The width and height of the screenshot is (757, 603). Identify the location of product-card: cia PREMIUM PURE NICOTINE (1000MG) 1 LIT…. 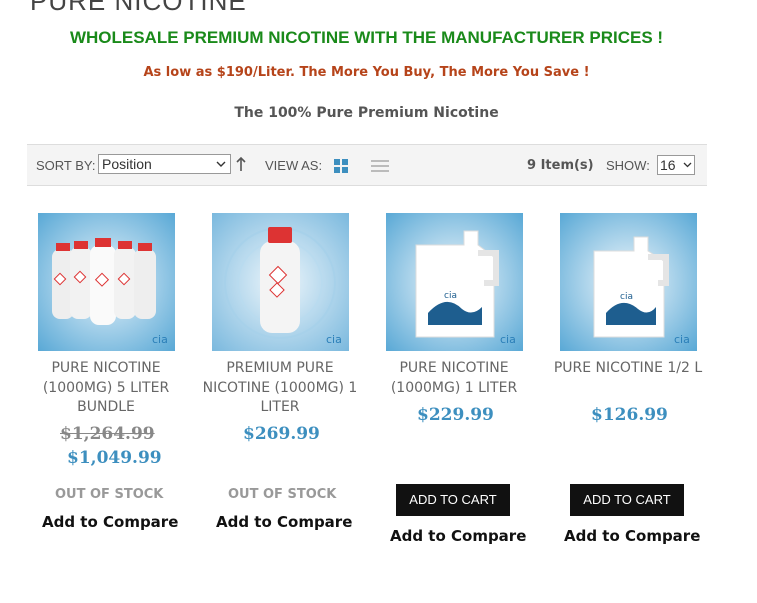
(280, 315).